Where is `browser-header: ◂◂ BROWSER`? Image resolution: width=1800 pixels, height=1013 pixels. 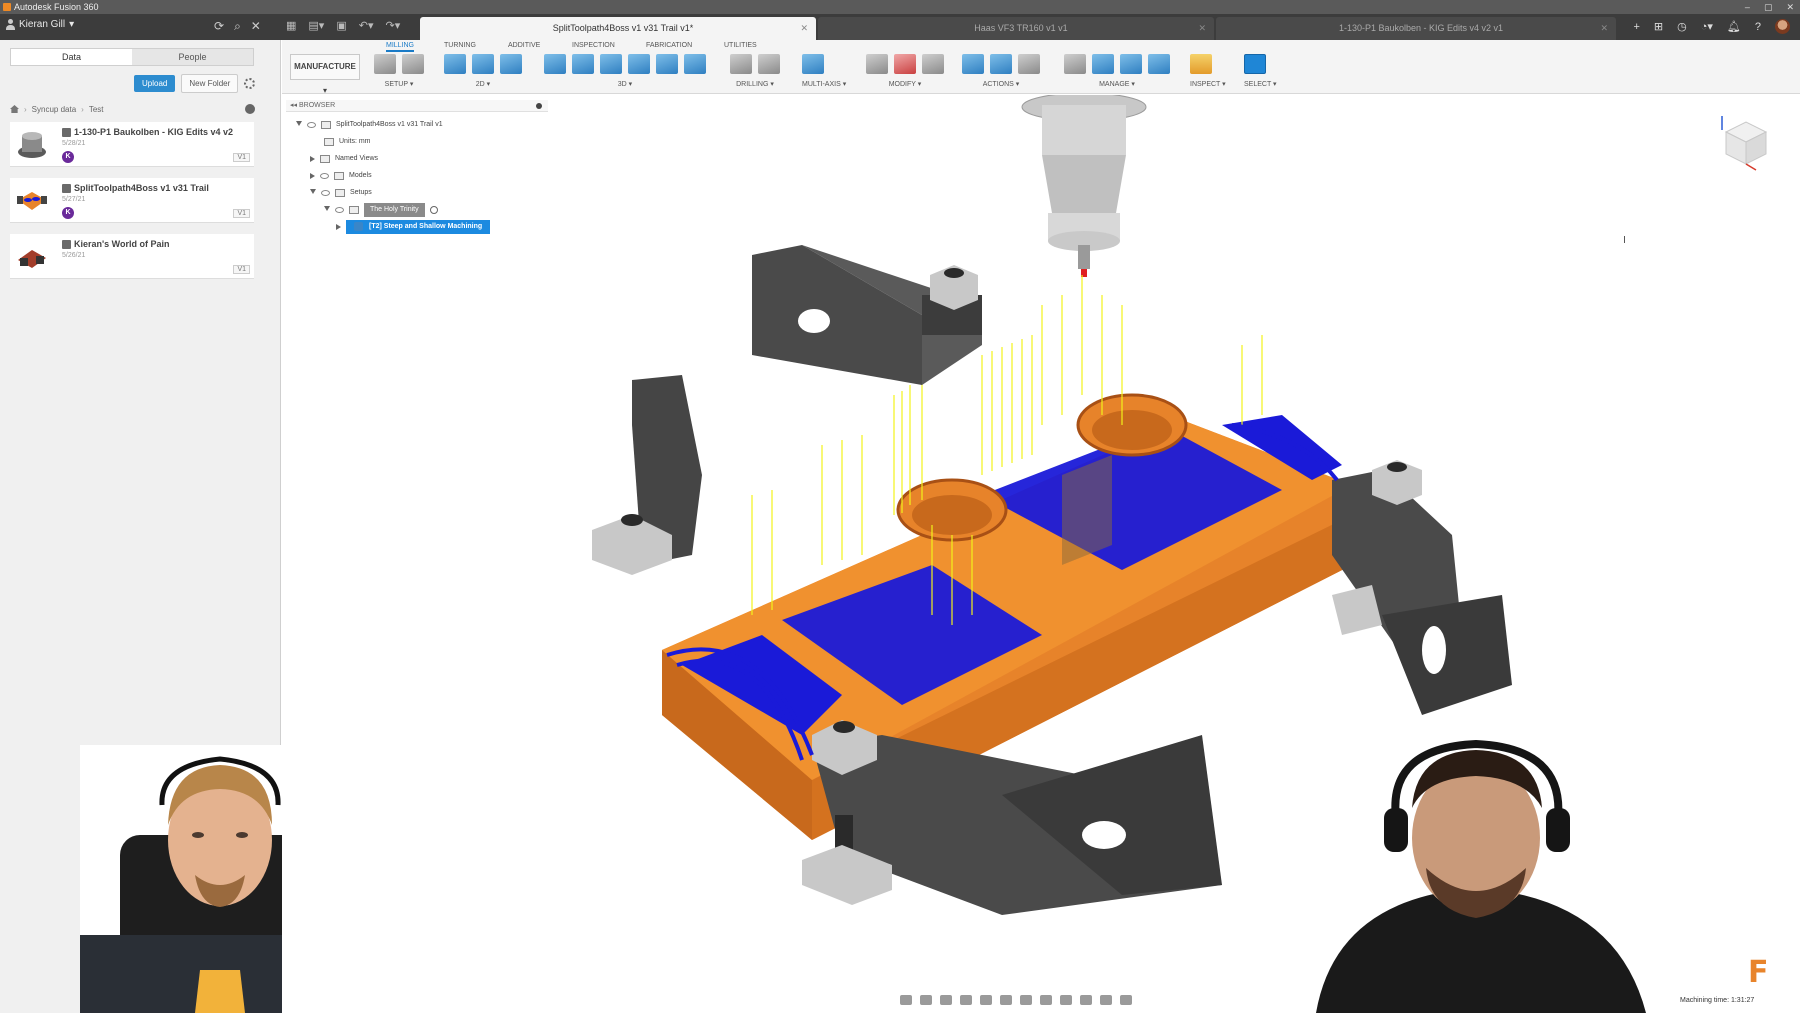
browser-header: ◂◂ BROWSER is located at coordinates (417, 106).